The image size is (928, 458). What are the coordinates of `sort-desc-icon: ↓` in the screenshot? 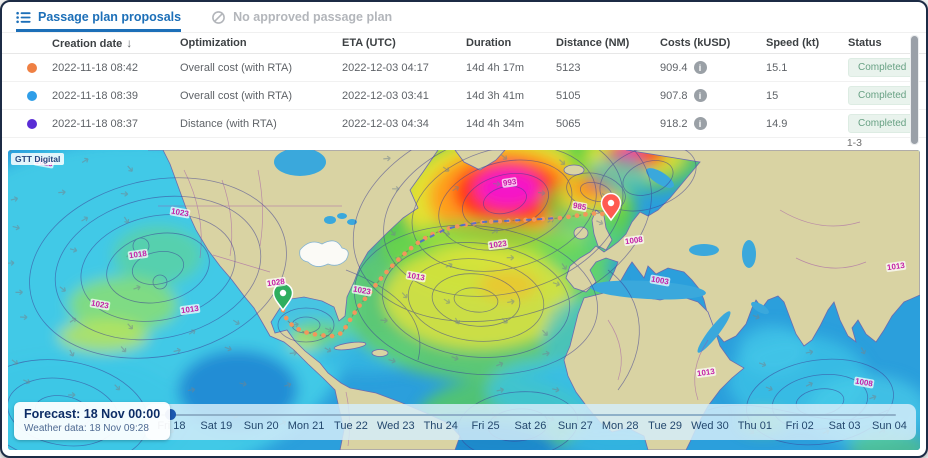 It's located at (129, 43).